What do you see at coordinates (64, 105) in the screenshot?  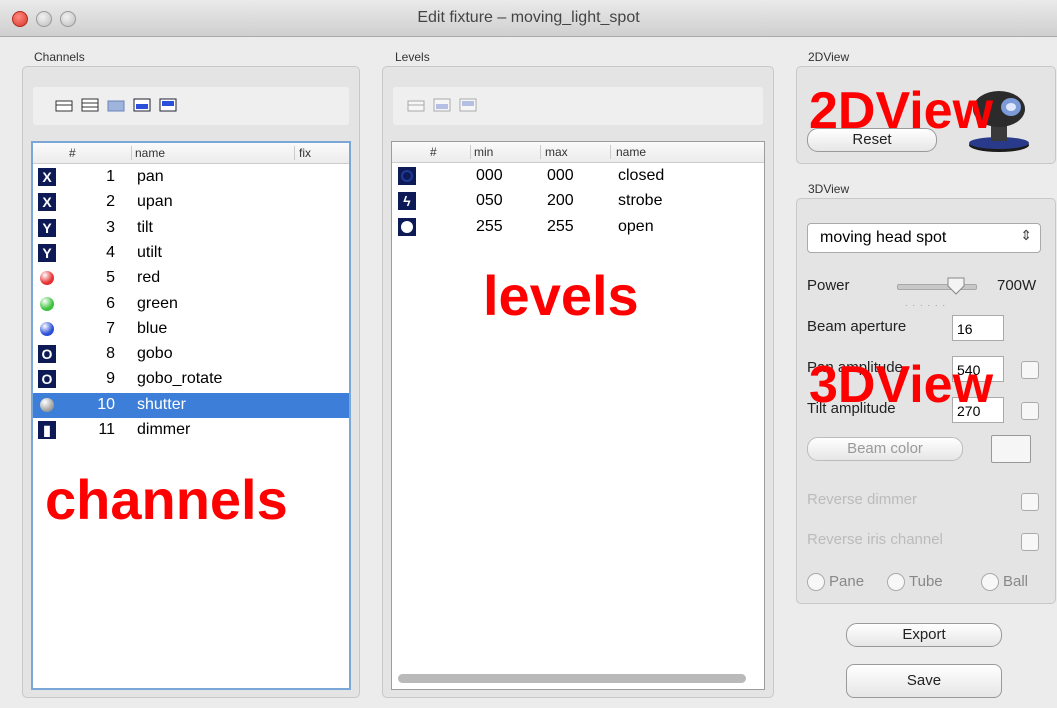 I see `add-channel-icon` at bounding box center [64, 105].